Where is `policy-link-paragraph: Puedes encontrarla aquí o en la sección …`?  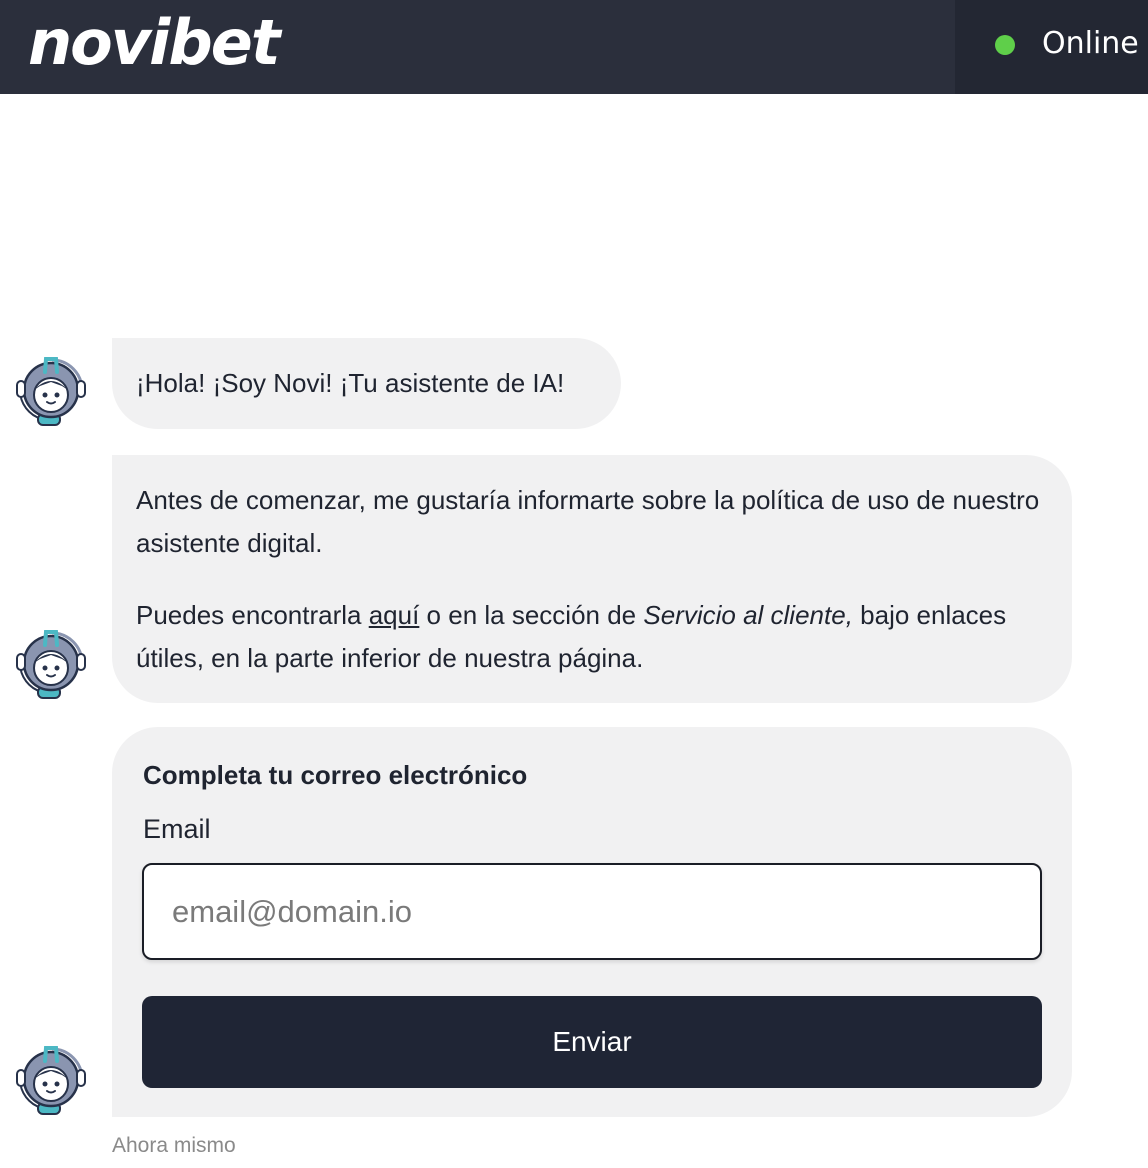
policy-link-paragraph: Puedes encontrarla aquí o en la sección … is located at coordinates (592, 637).